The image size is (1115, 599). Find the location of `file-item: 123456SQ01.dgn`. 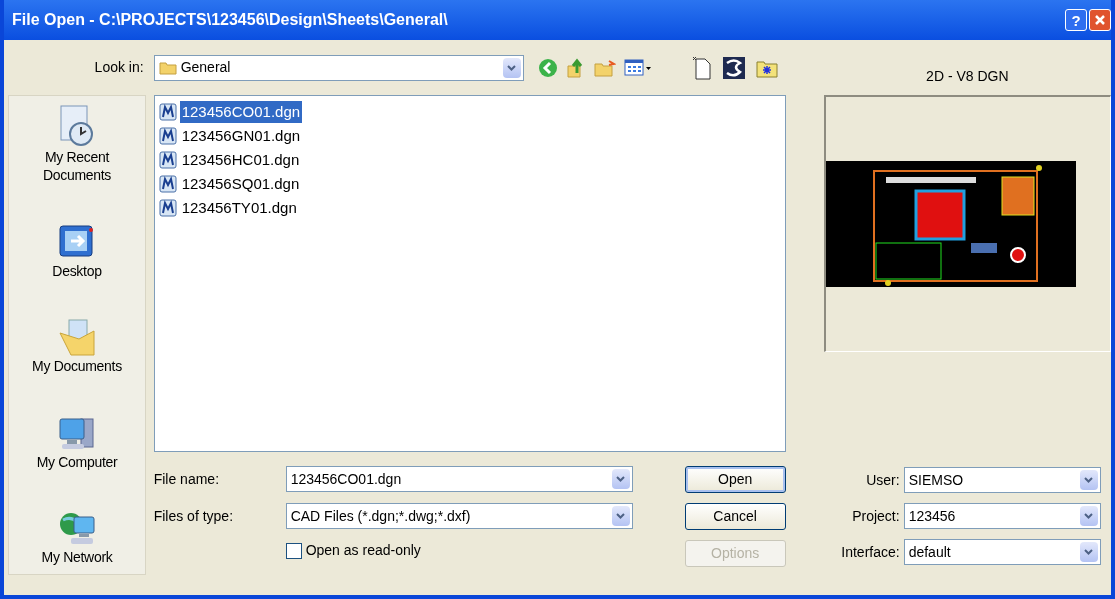

file-item: 123456SQ01.dgn is located at coordinates (230, 184).